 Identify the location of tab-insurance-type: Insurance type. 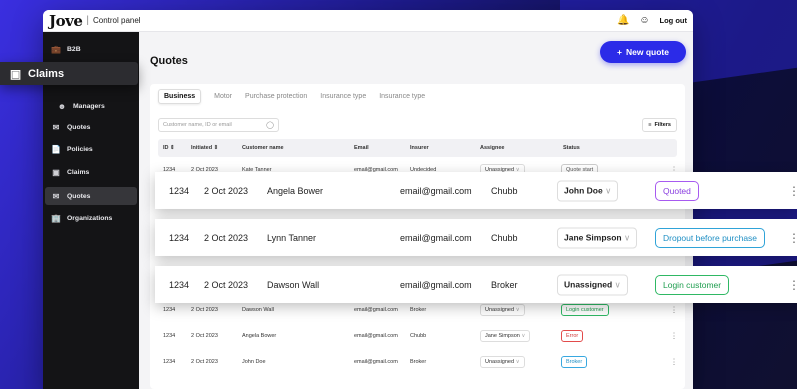
(343, 96).